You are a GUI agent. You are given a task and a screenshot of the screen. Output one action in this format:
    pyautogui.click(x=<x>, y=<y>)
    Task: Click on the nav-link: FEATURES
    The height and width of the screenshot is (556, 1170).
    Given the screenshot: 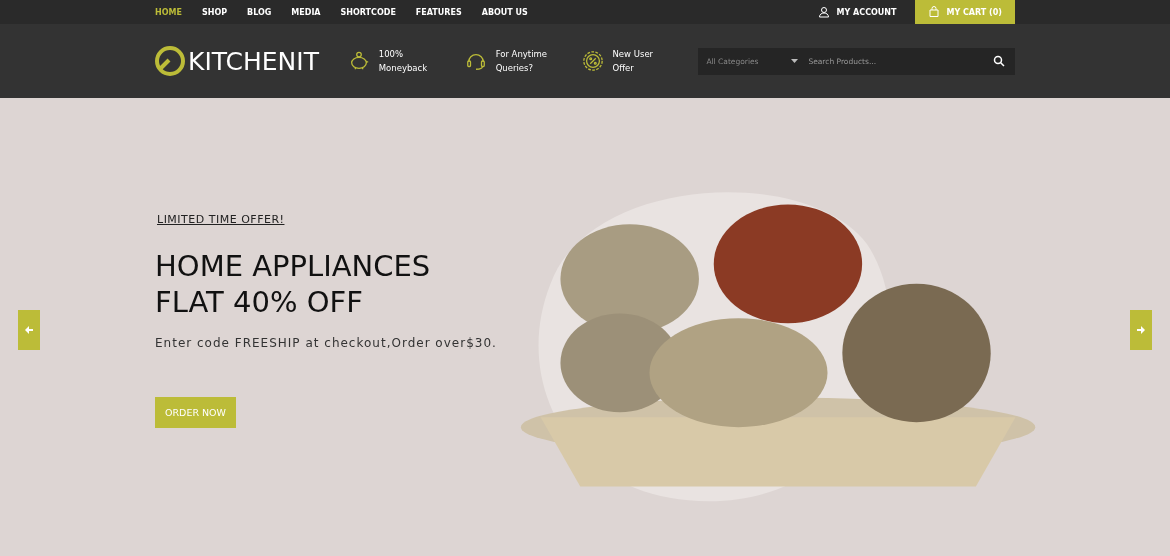 What is the action you would take?
    pyautogui.click(x=438, y=12)
    